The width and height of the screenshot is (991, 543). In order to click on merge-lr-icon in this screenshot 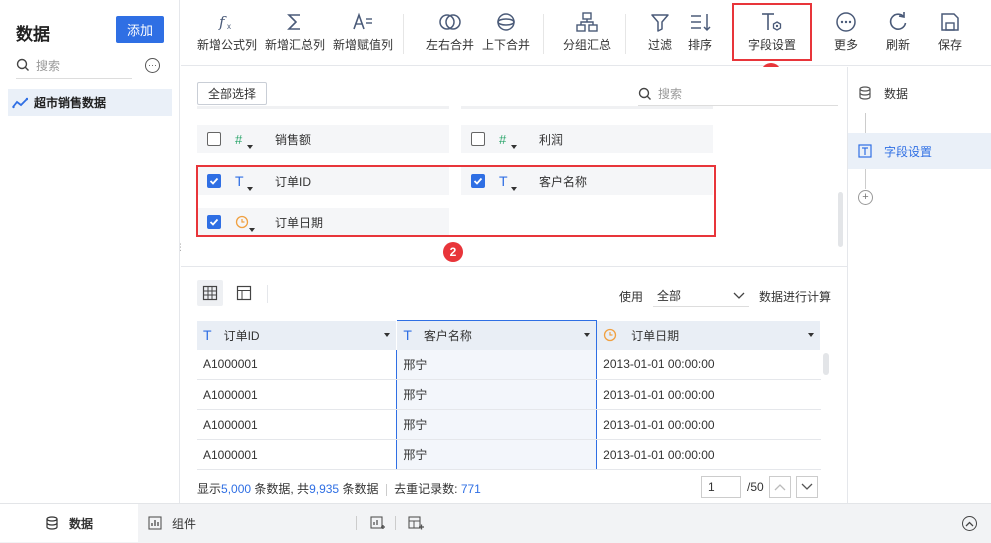, I will do `click(450, 22)`.